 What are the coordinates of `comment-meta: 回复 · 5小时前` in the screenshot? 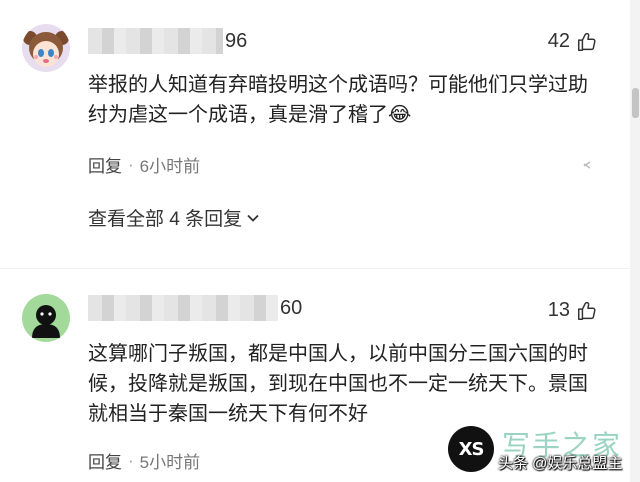 It's located at (144, 460).